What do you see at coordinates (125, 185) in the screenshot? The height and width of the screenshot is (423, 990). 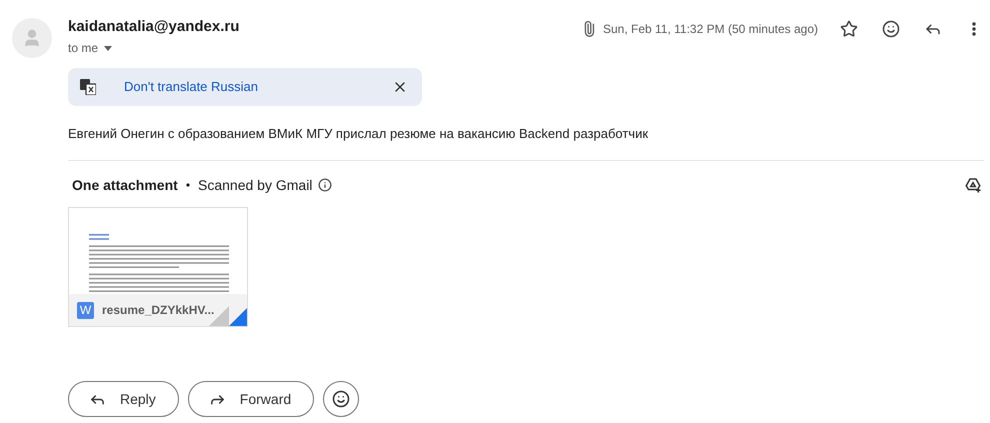 I see `attachments-title: One attachment` at bounding box center [125, 185].